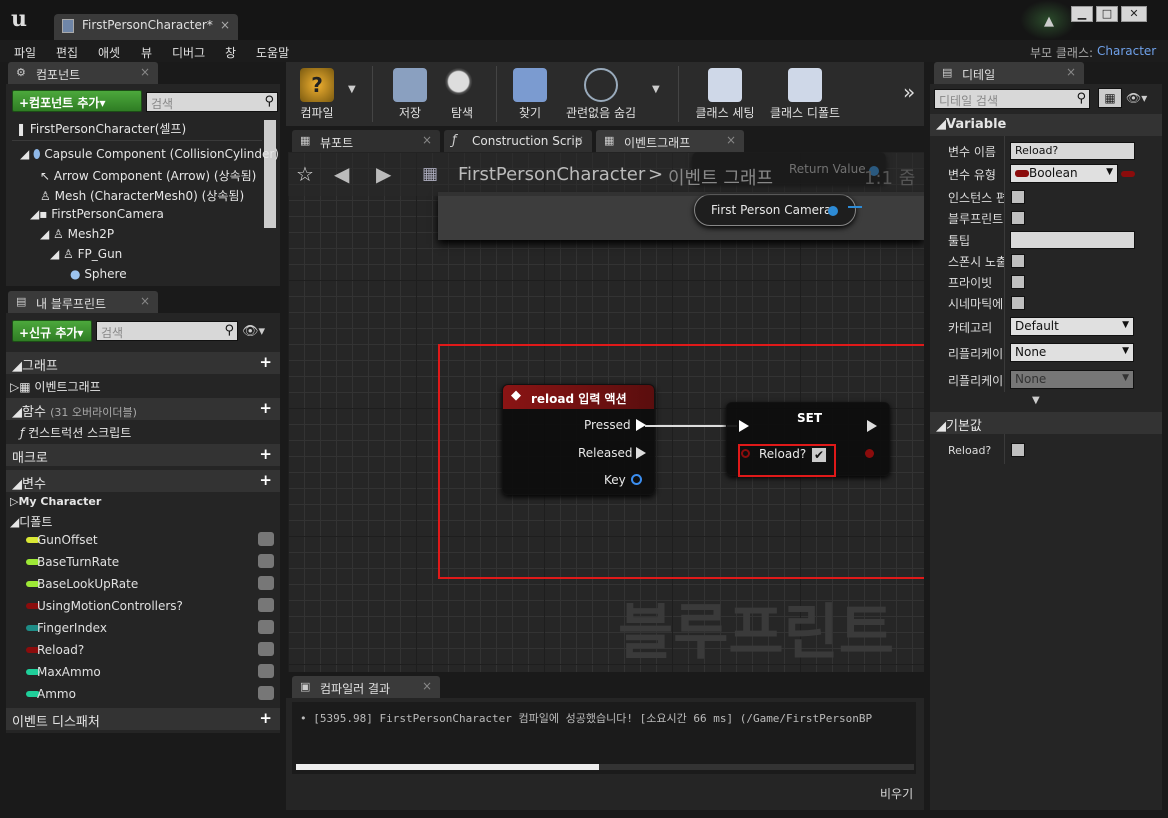  Describe the element at coordinates (83, 73) in the screenshot. I see `components-tab: ⚙ 컴포넌트 ×` at that location.